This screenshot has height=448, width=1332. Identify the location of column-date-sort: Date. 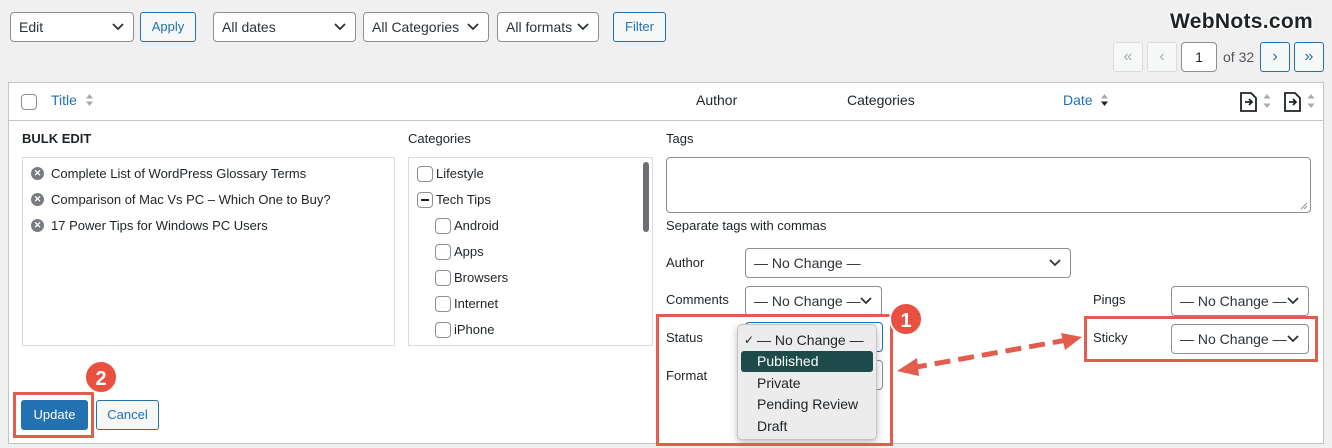
(1086, 100).